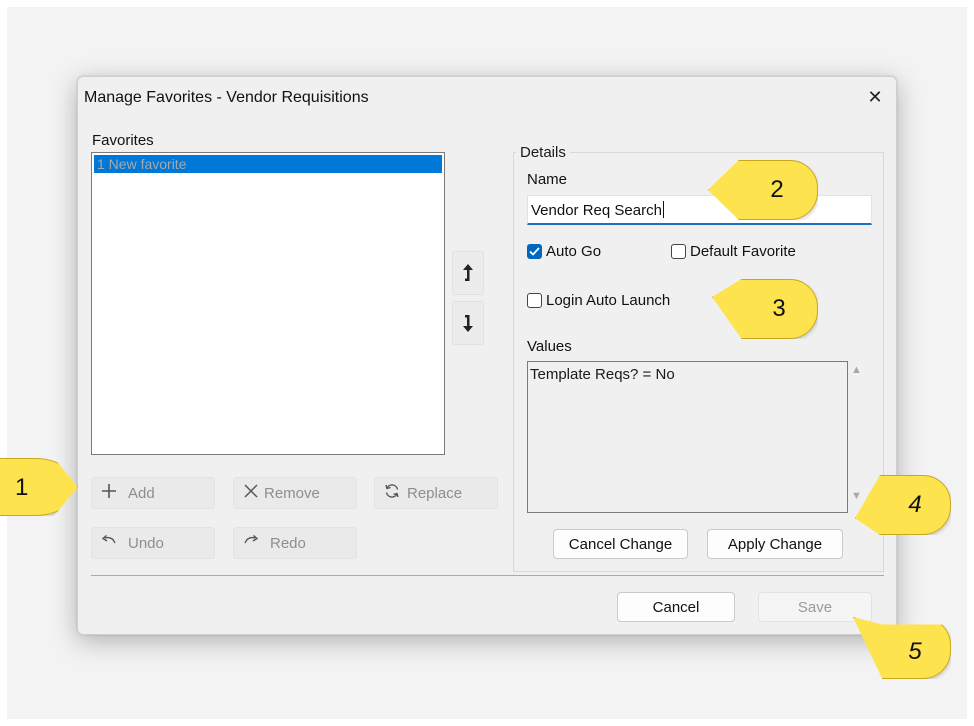 Image resolution: width=974 pixels, height=726 pixels. What do you see at coordinates (602, 374) in the screenshot?
I see `values-text: Template Reqs? = No` at bounding box center [602, 374].